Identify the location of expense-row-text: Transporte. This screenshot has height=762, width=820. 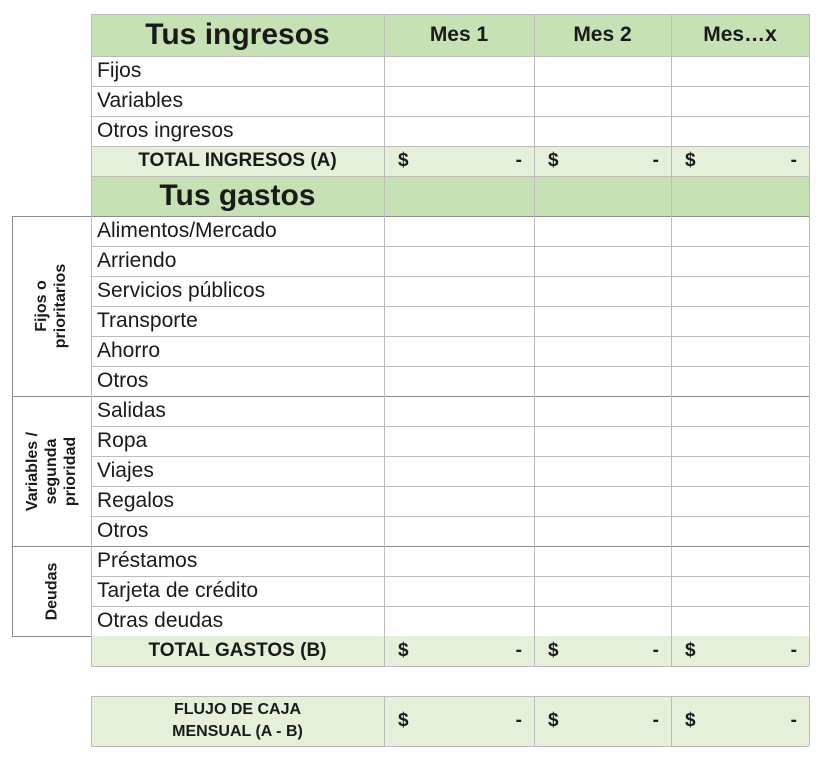
(147, 320).